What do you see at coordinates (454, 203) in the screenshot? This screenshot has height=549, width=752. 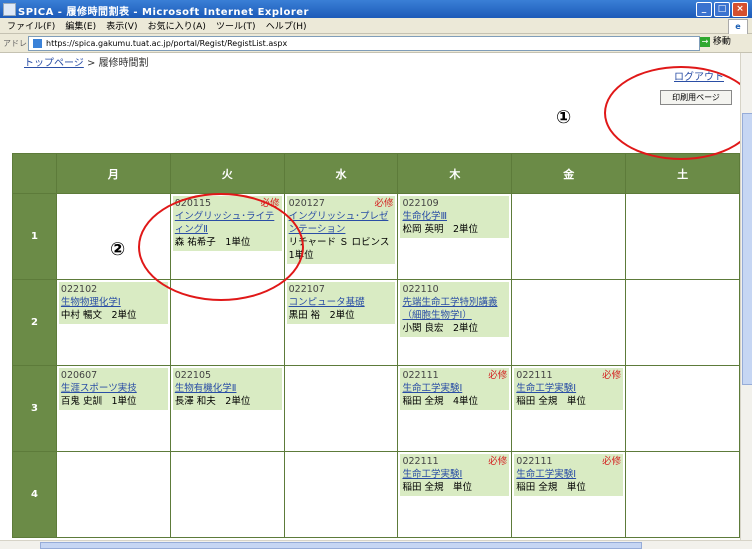 I see `course-code-line: 022109` at bounding box center [454, 203].